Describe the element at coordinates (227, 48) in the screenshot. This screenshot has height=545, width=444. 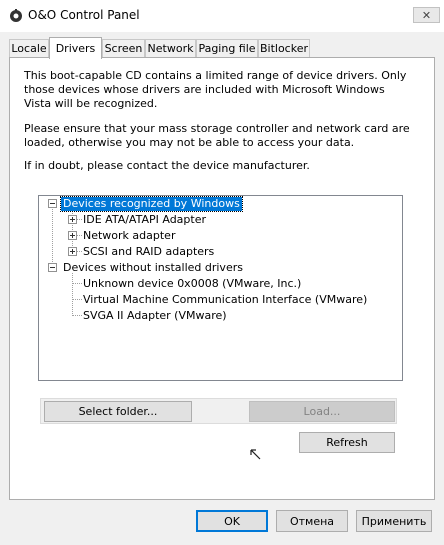
I see `tab-paging-file: Paging file` at that location.